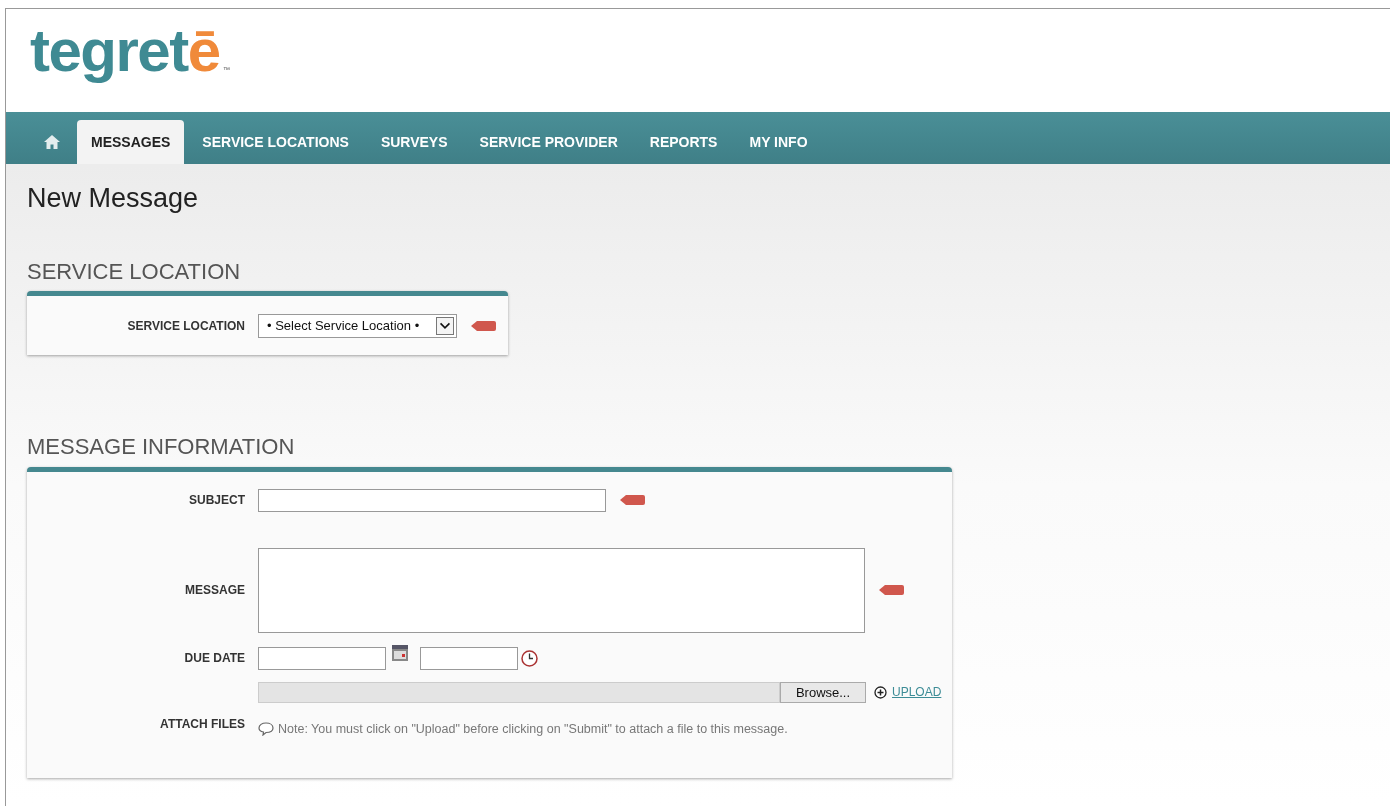  What do you see at coordinates (533, 729) in the screenshot?
I see `upload-note: Note: You must click on "Upload" before clicking on "Submit" to attach a file to this message.` at bounding box center [533, 729].